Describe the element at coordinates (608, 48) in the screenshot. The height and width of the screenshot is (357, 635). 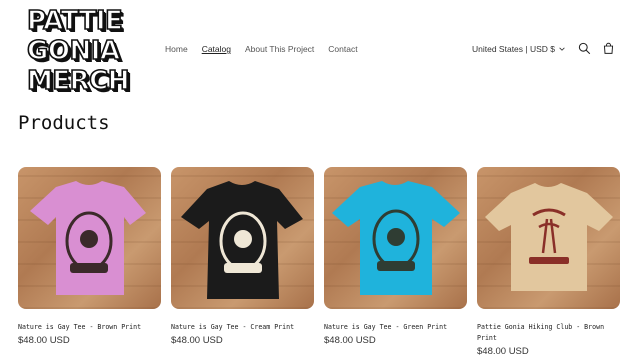
I see `cart-icon` at that location.